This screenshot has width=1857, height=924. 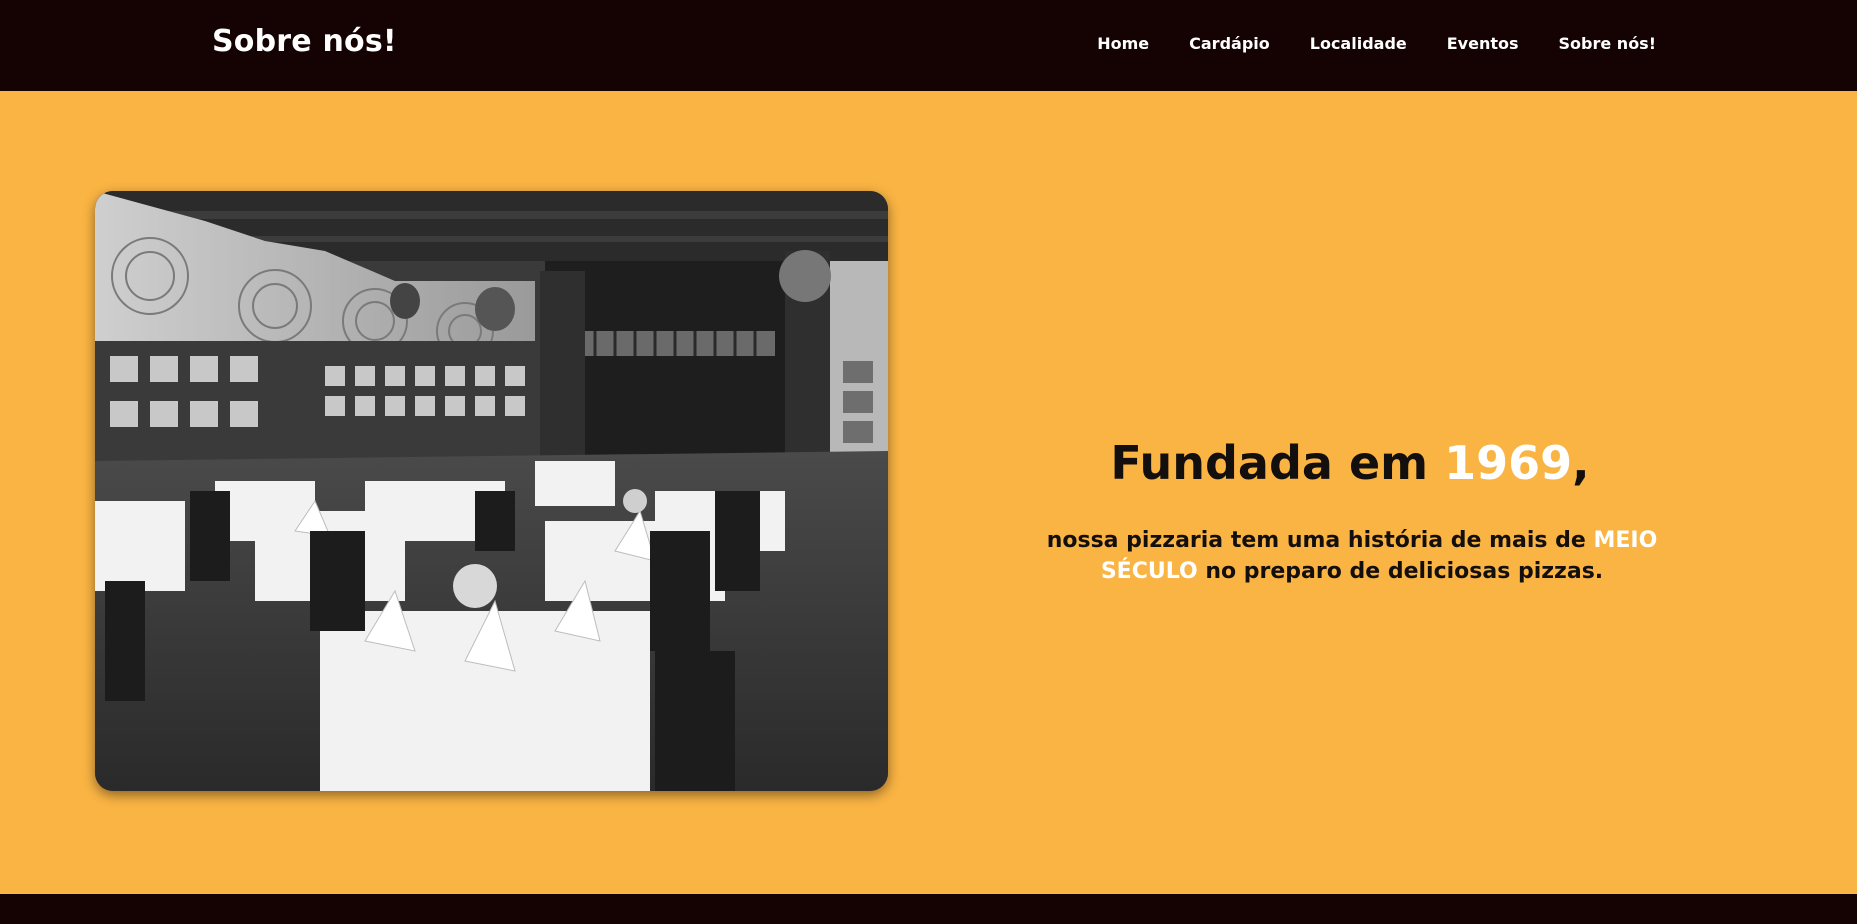 I want to click on nav-link-sobre-nos: Sobre nós!, so click(x=1607, y=43).